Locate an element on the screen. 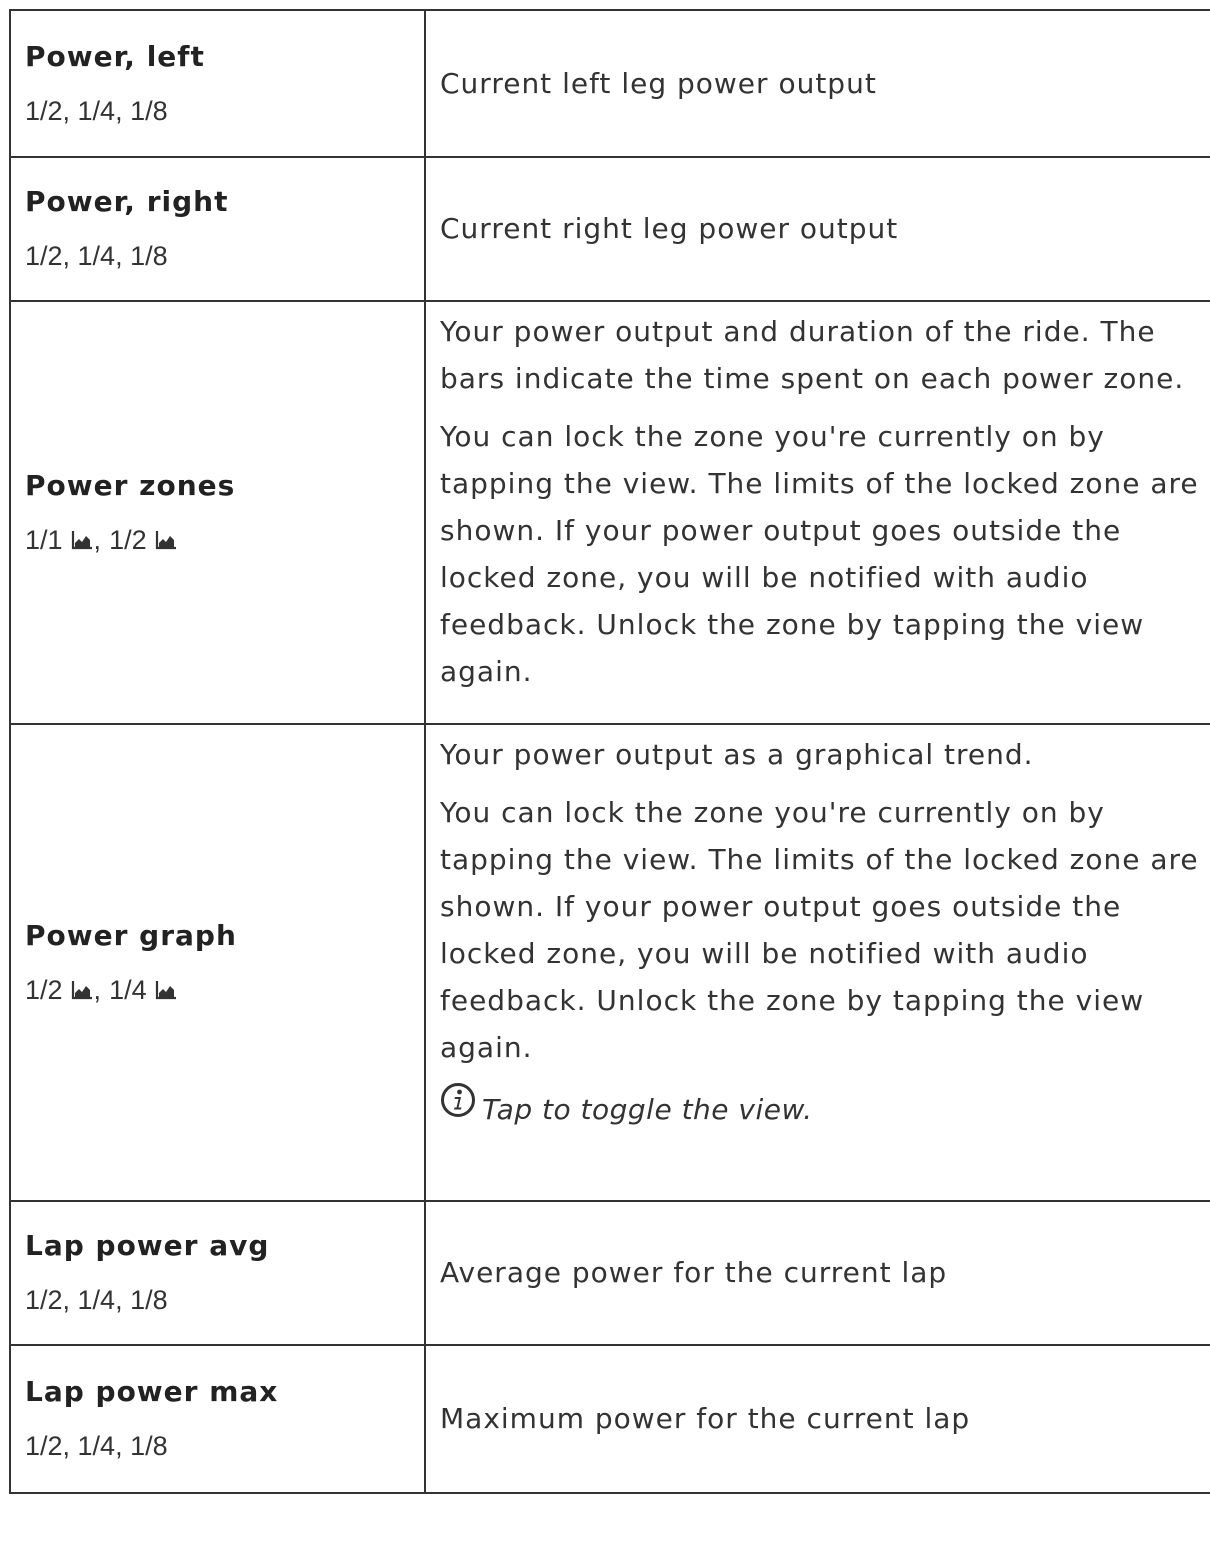 Image resolution: width=1210 pixels, height=1560 pixels. view-name: Power graph is located at coordinates (131, 935).